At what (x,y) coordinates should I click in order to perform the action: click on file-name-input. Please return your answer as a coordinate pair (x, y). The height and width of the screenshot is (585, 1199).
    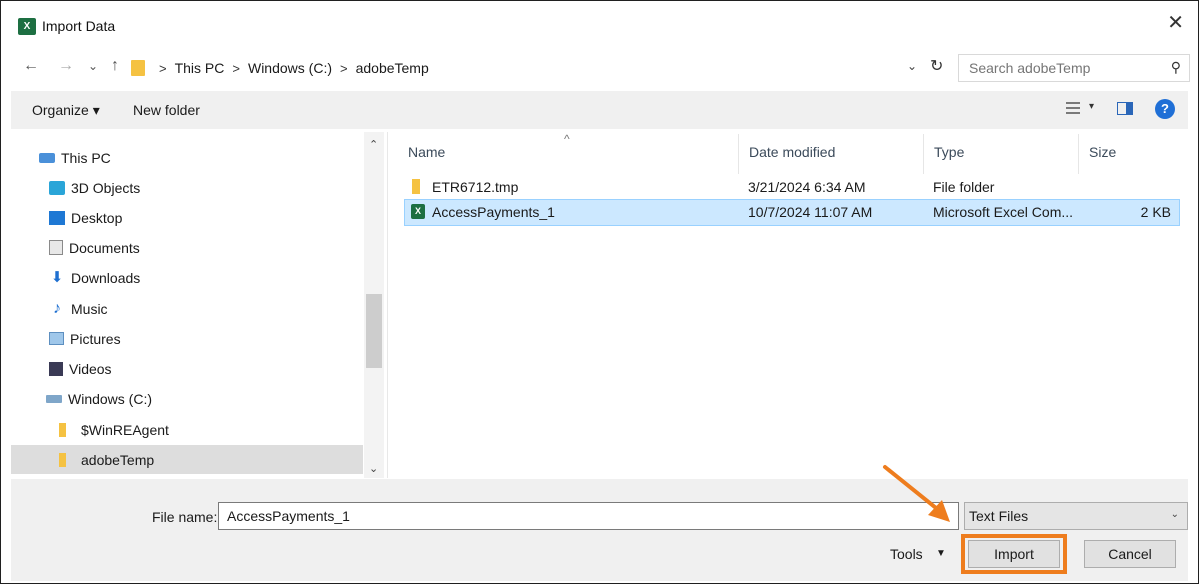
    Looking at the image, I should click on (577, 516).